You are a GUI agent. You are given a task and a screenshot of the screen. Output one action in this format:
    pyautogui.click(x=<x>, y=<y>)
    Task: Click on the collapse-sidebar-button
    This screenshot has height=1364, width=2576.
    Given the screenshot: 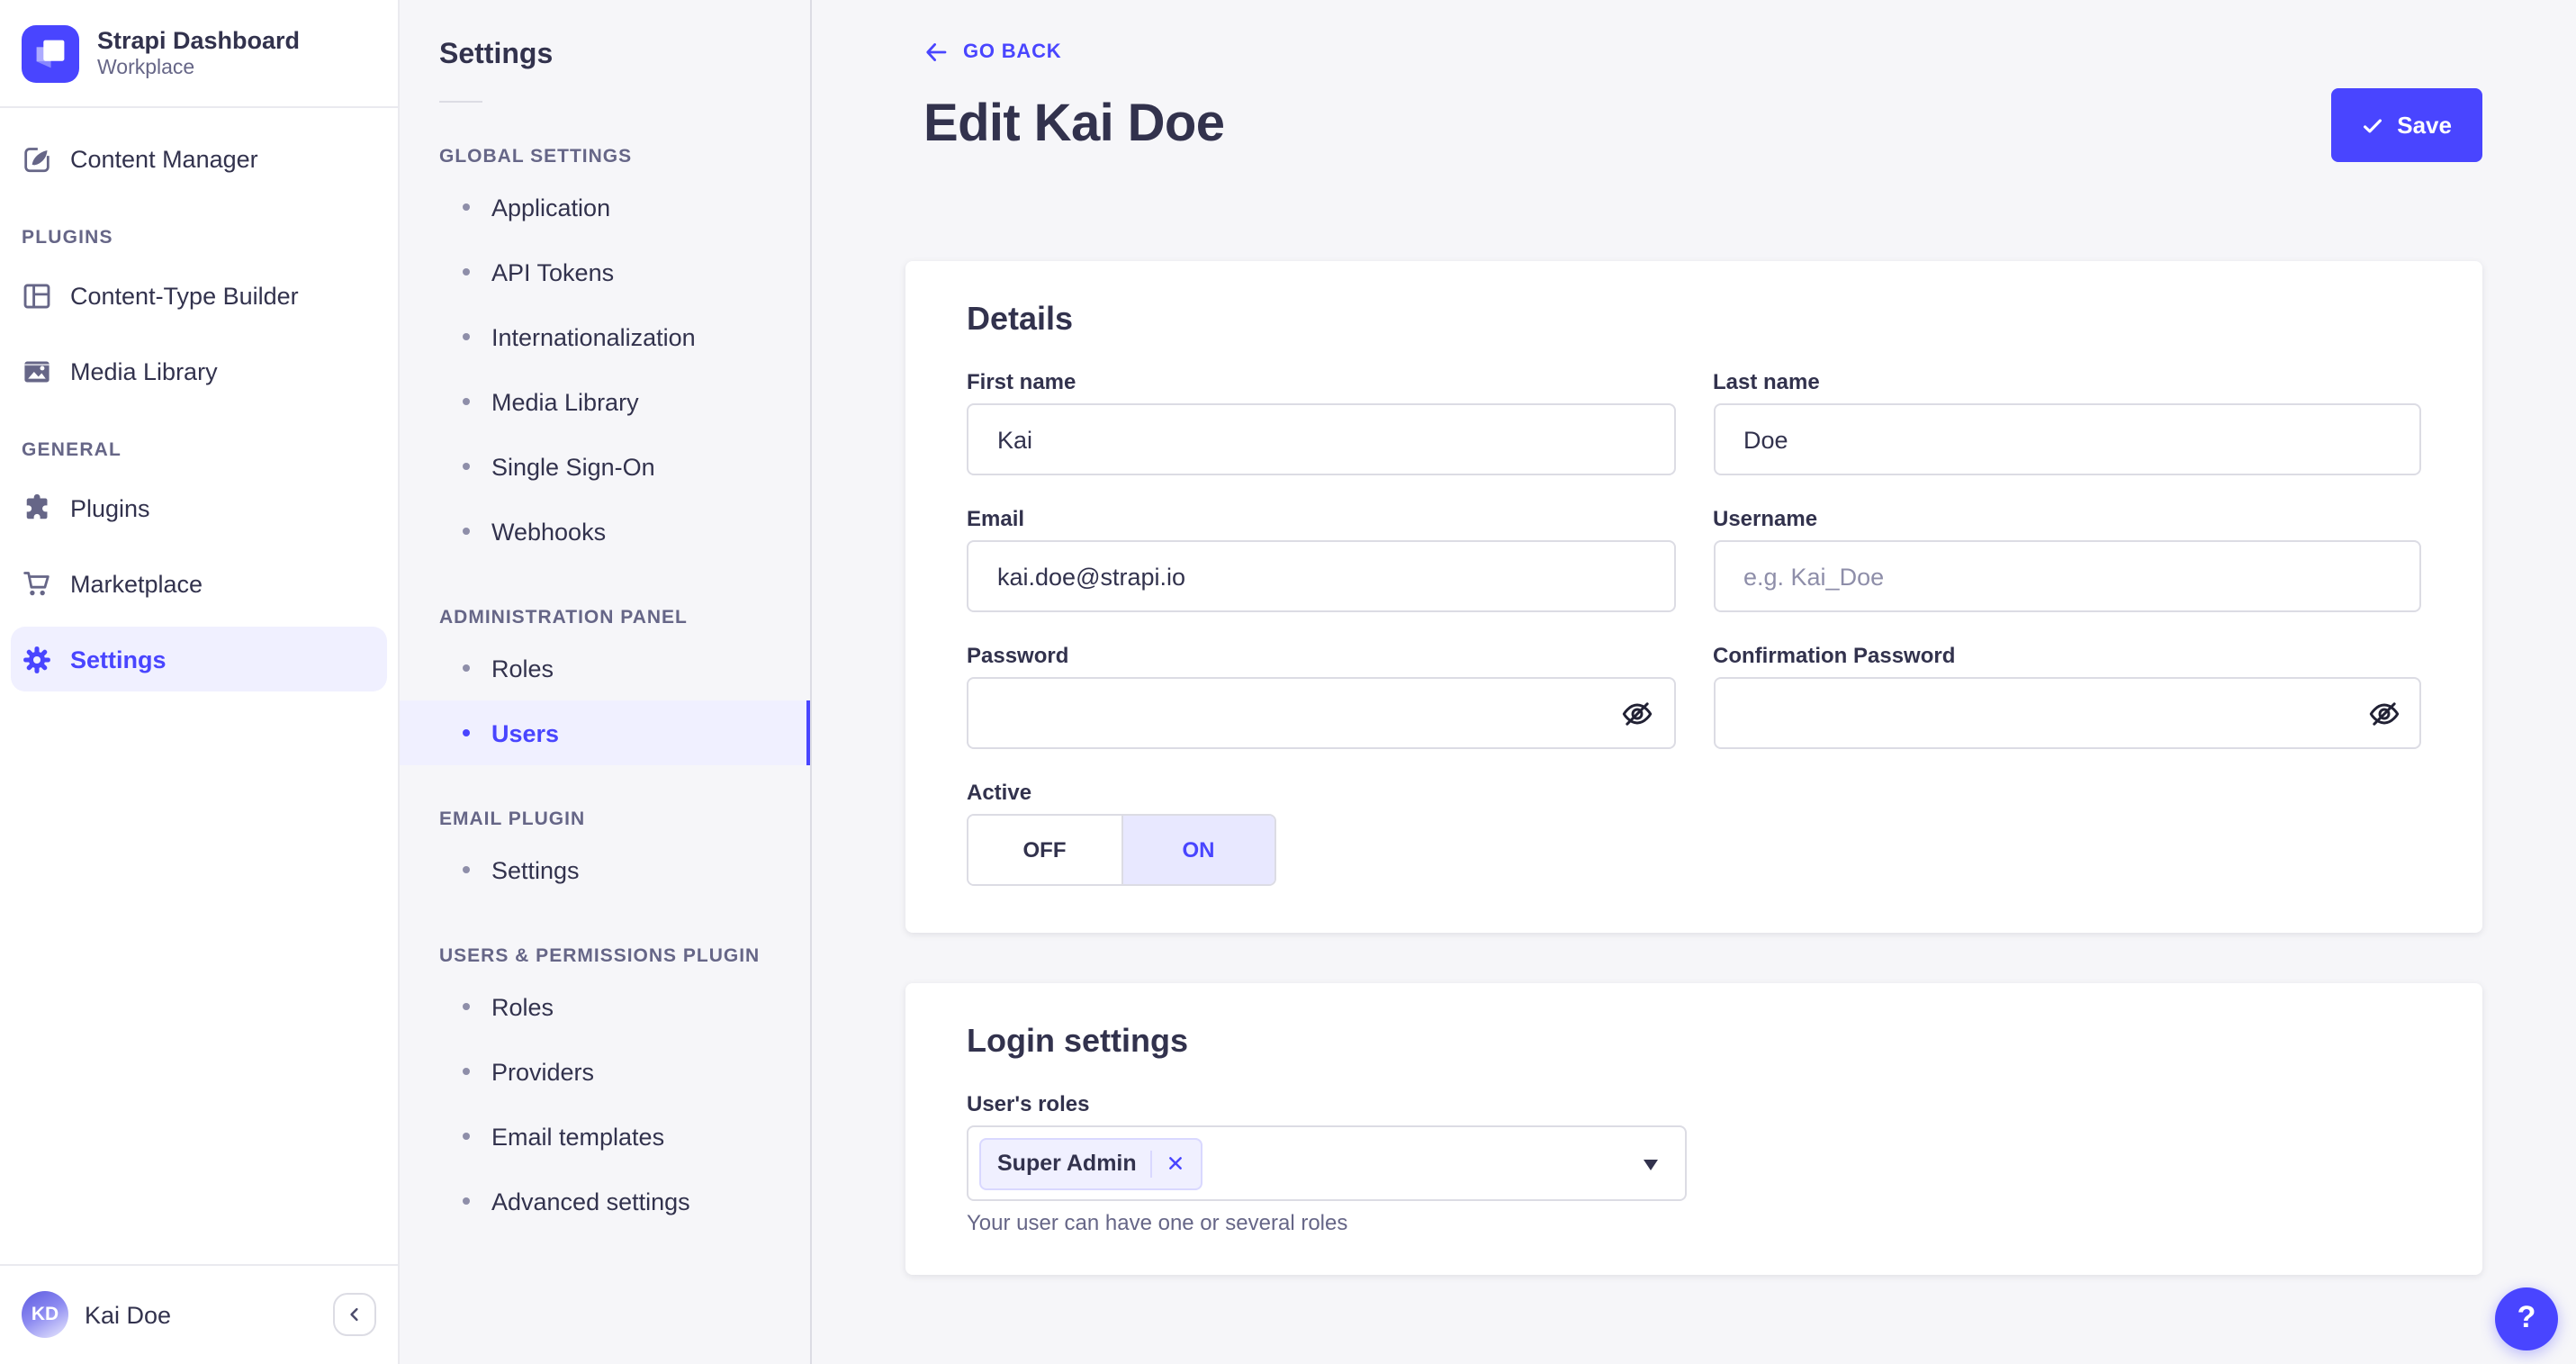 What is the action you would take?
    pyautogui.click(x=354, y=1314)
    